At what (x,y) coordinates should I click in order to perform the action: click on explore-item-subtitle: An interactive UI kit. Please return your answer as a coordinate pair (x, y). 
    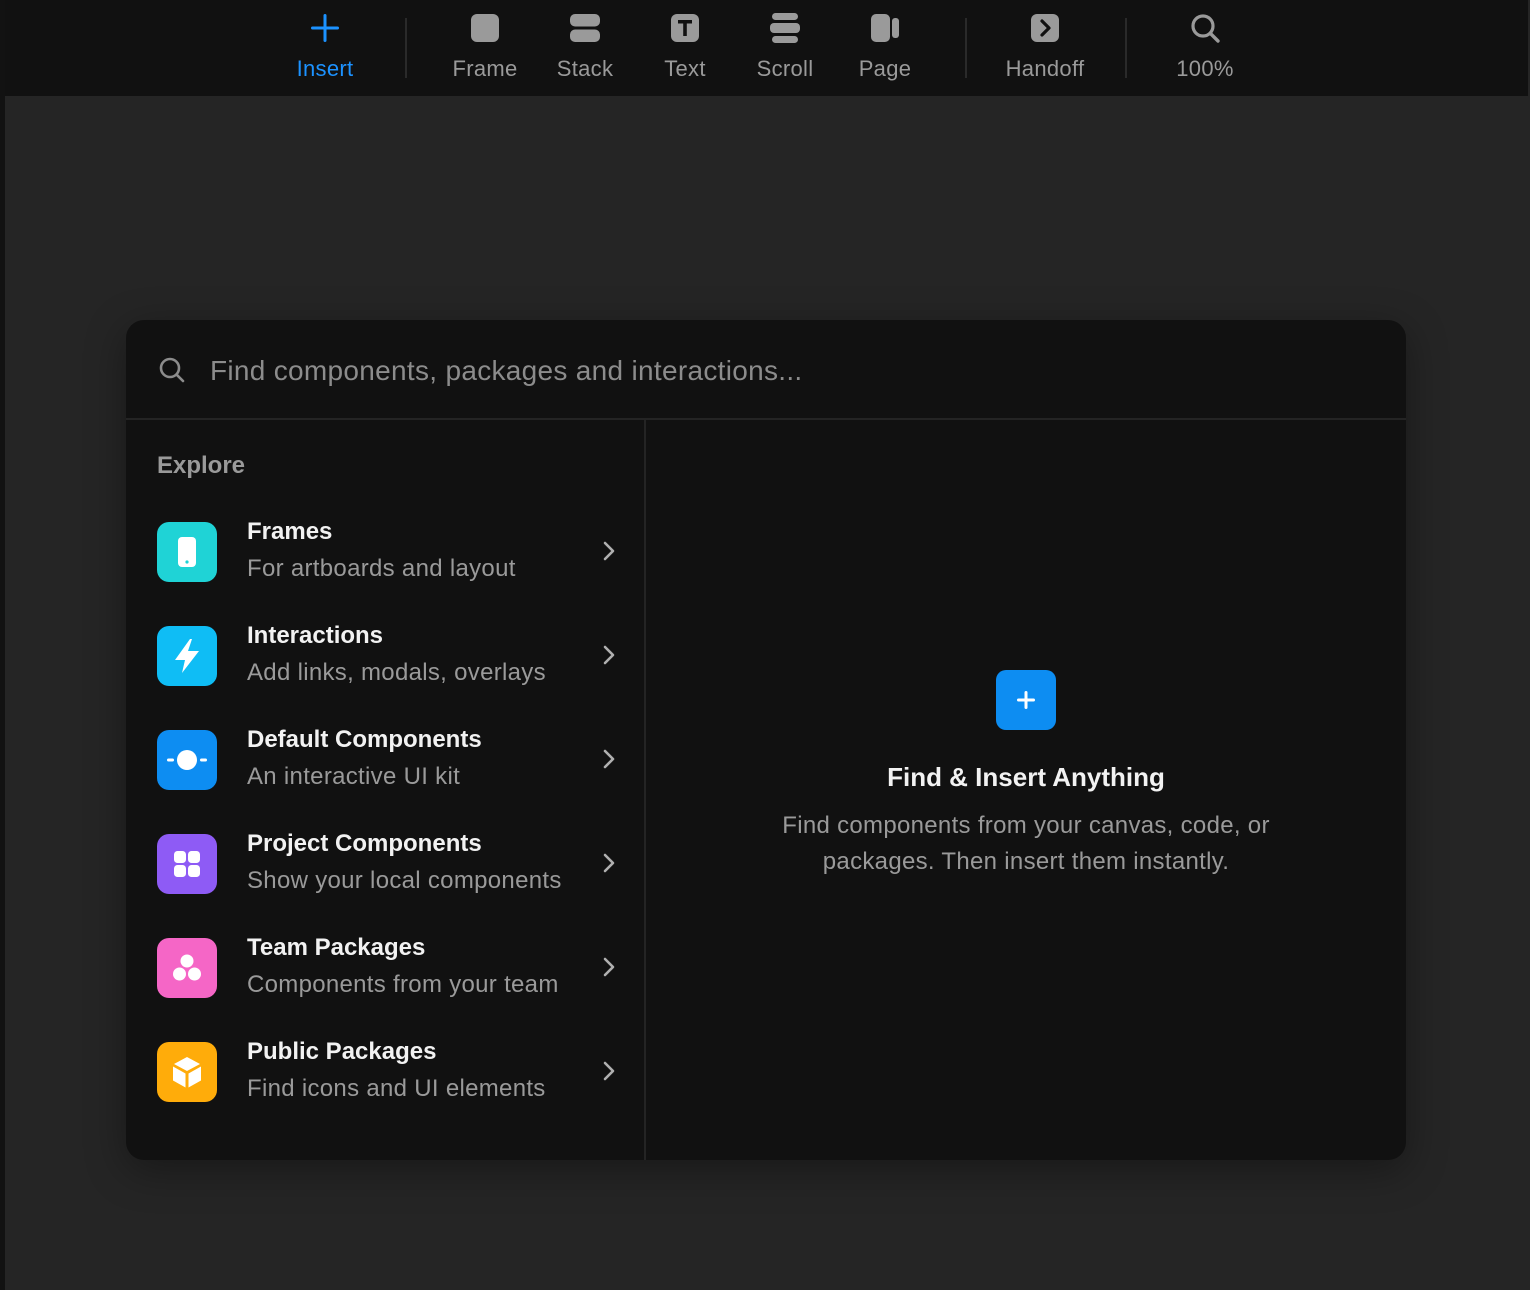
    Looking at the image, I should click on (354, 776).